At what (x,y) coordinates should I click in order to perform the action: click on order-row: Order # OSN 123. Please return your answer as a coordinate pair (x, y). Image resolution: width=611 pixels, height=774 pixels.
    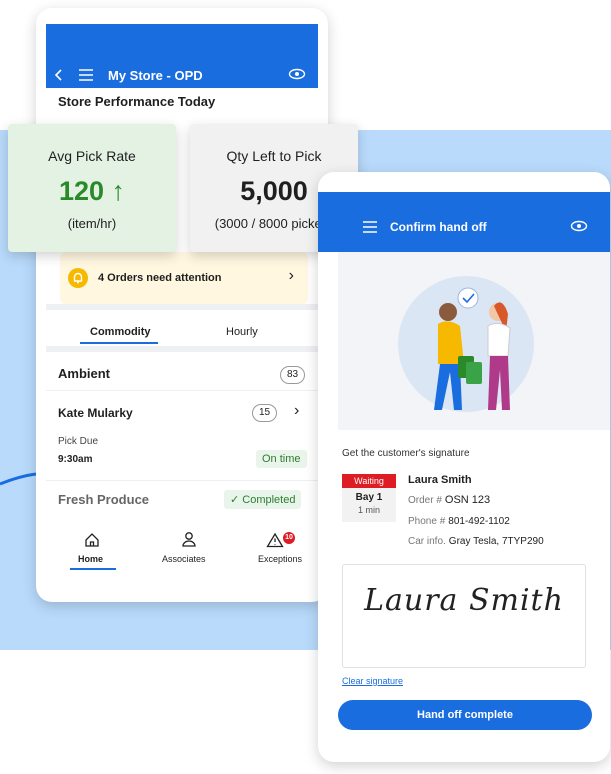
    Looking at the image, I should click on (449, 500).